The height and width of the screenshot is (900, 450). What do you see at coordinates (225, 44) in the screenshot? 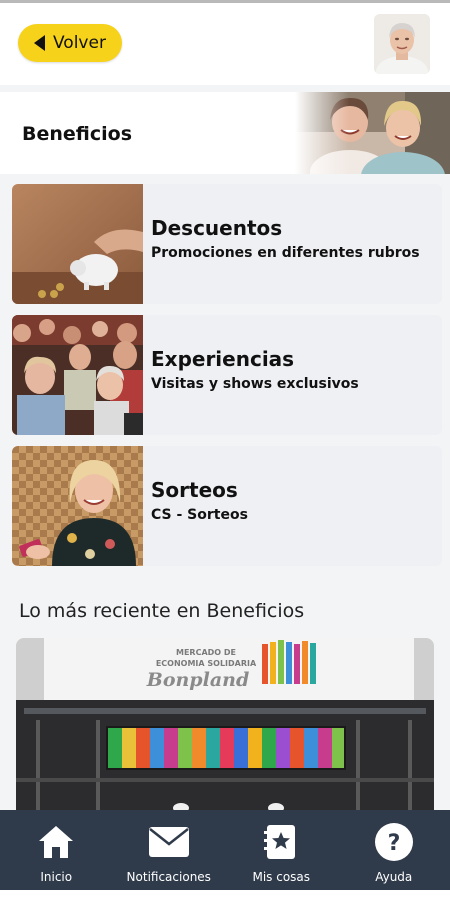
I see `app-header: Volver` at bounding box center [225, 44].